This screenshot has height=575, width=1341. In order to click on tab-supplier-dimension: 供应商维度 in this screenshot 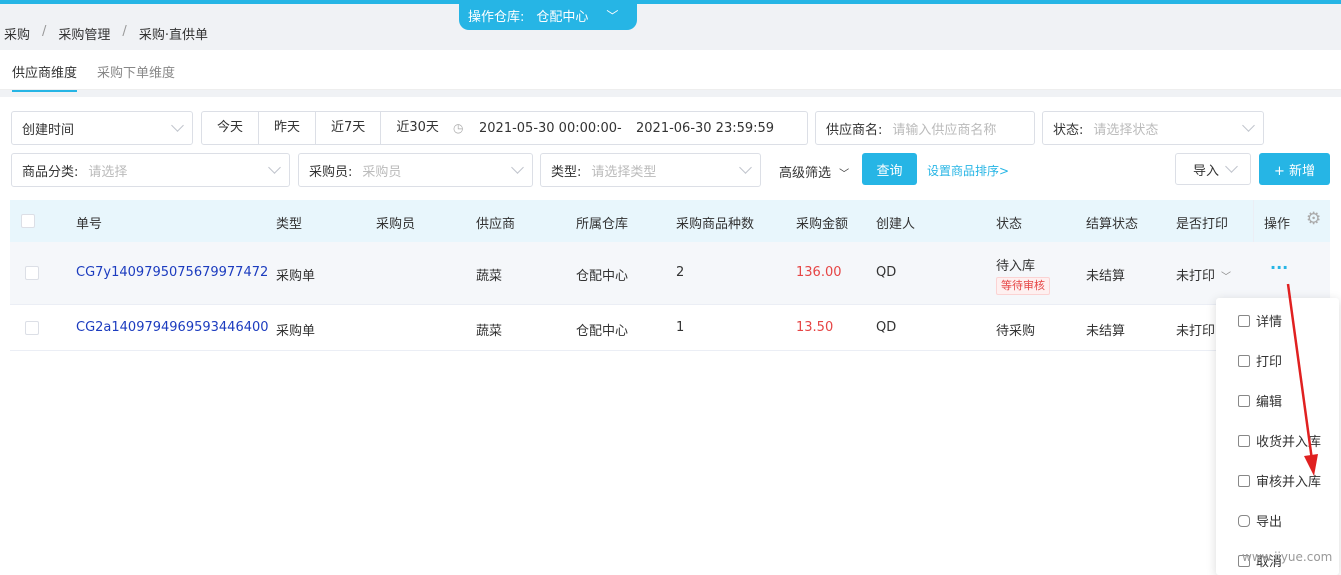, I will do `click(45, 77)`.